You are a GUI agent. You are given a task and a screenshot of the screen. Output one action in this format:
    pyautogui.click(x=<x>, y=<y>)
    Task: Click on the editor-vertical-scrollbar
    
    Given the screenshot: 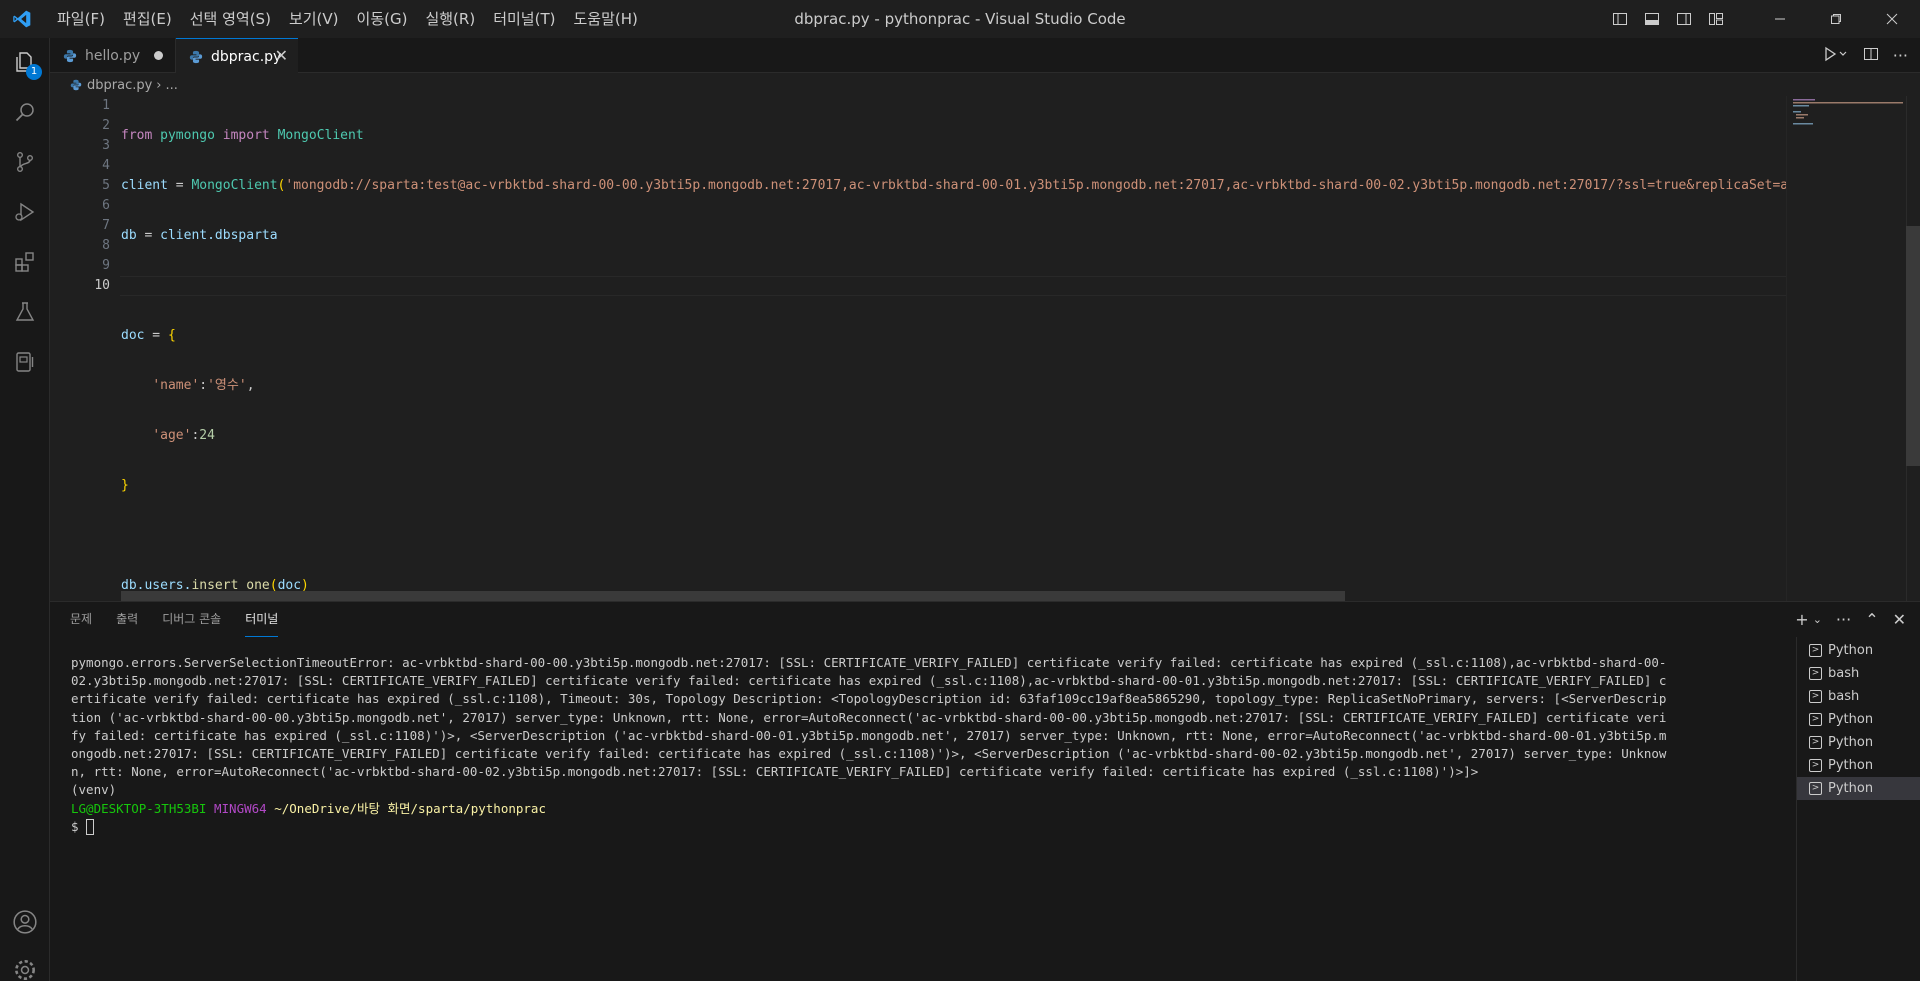 What is the action you would take?
    pyautogui.click(x=1913, y=348)
    